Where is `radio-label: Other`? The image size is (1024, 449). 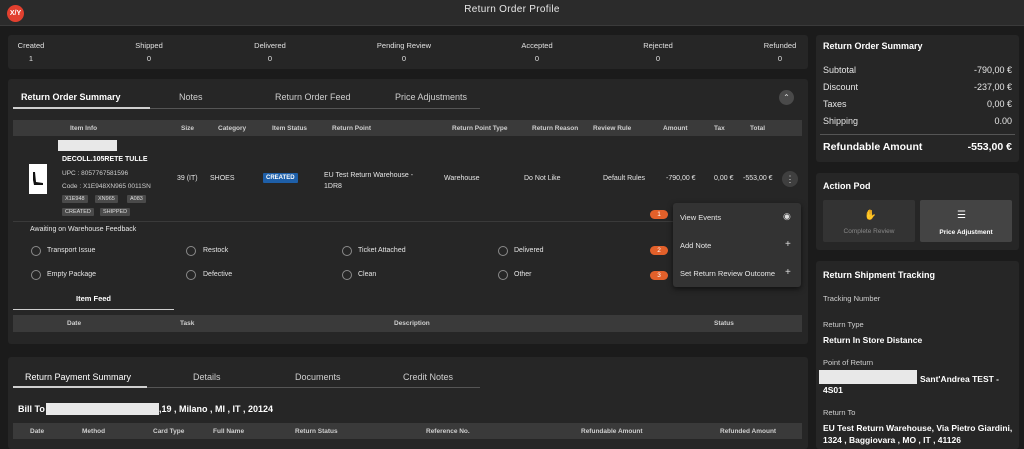 radio-label: Other is located at coordinates (523, 274).